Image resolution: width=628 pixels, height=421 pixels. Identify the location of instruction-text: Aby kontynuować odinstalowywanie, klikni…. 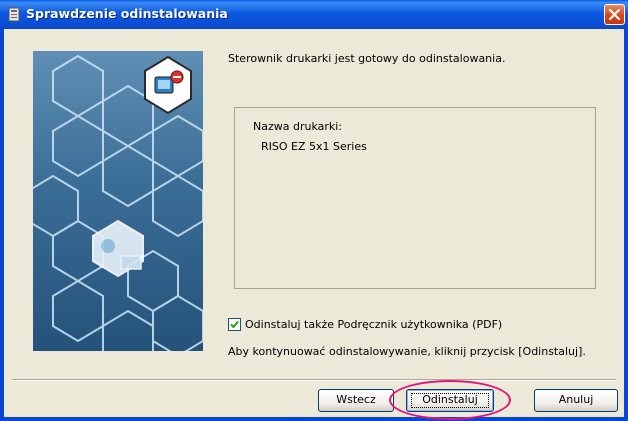
(407, 351).